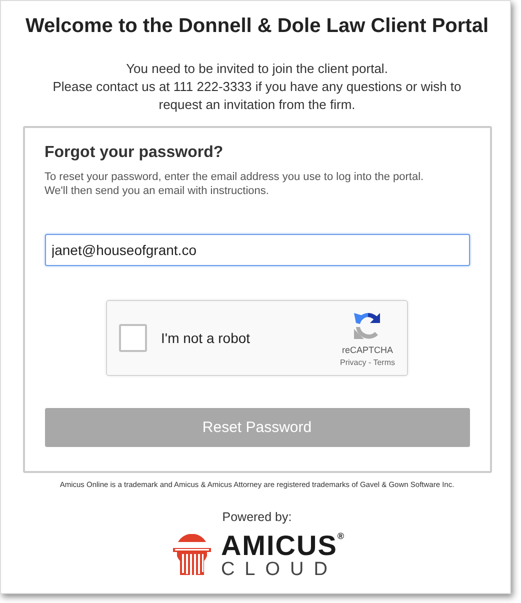 The height and width of the screenshot is (603, 521). I want to click on logo-wordmark: AMICUS®, so click(283, 546).